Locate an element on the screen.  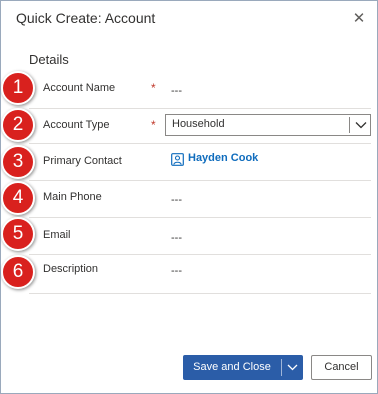
primary-contact-name: Hayden Cook is located at coordinates (223, 158).